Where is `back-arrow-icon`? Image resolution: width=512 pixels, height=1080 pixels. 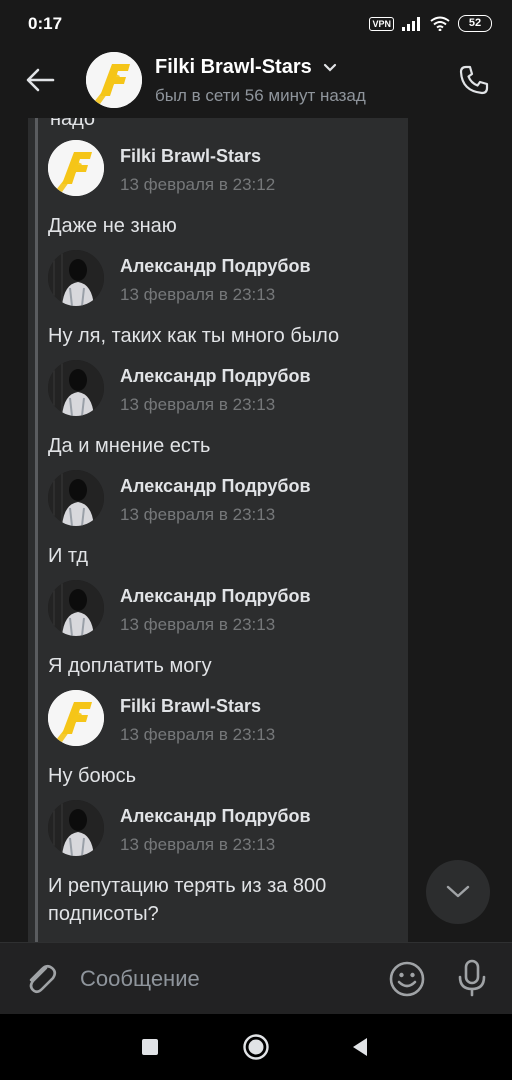 back-arrow-icon is located at coordinates (40, 80).